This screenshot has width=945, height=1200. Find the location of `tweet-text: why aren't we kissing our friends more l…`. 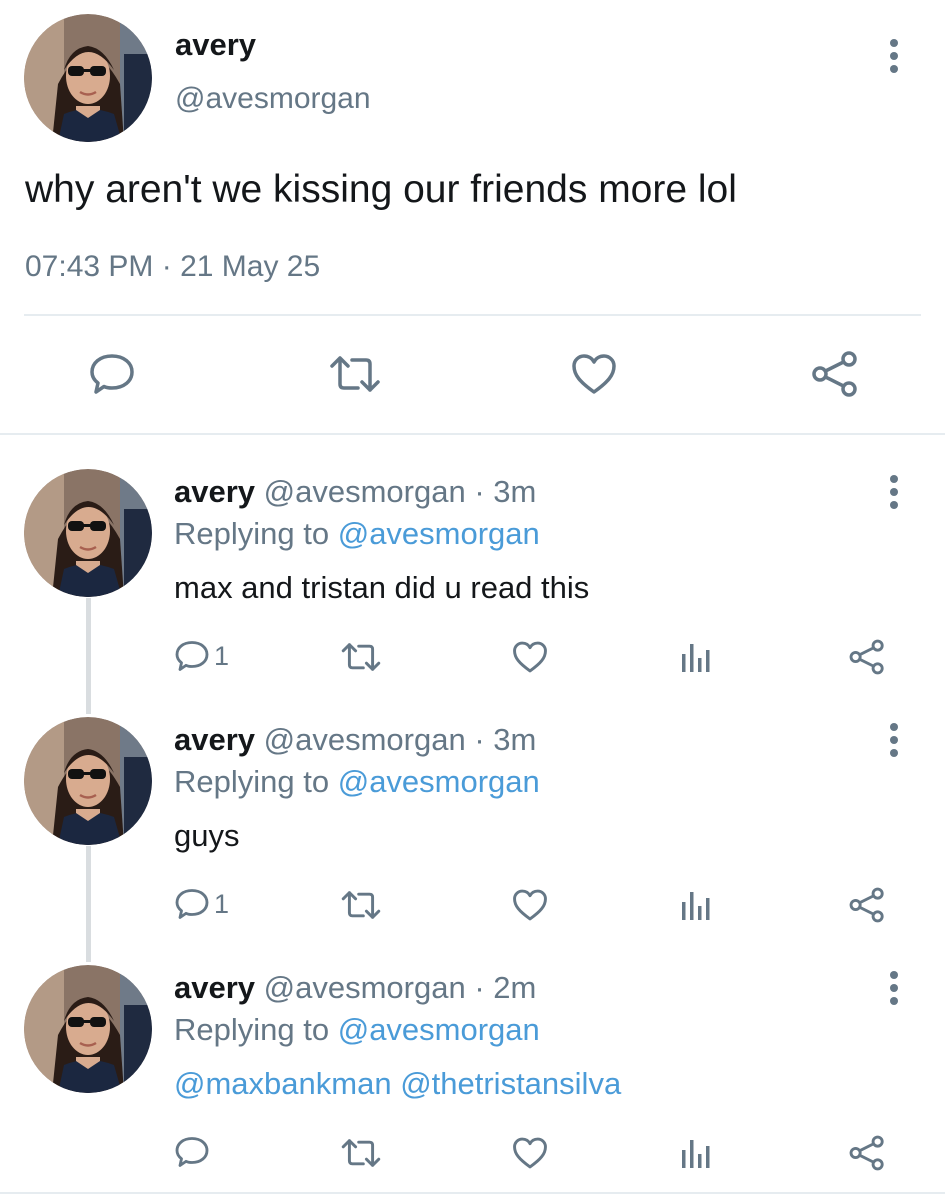

tweet-text: why aren't we kissing our friends more l… is located at coordinates (381, 189).